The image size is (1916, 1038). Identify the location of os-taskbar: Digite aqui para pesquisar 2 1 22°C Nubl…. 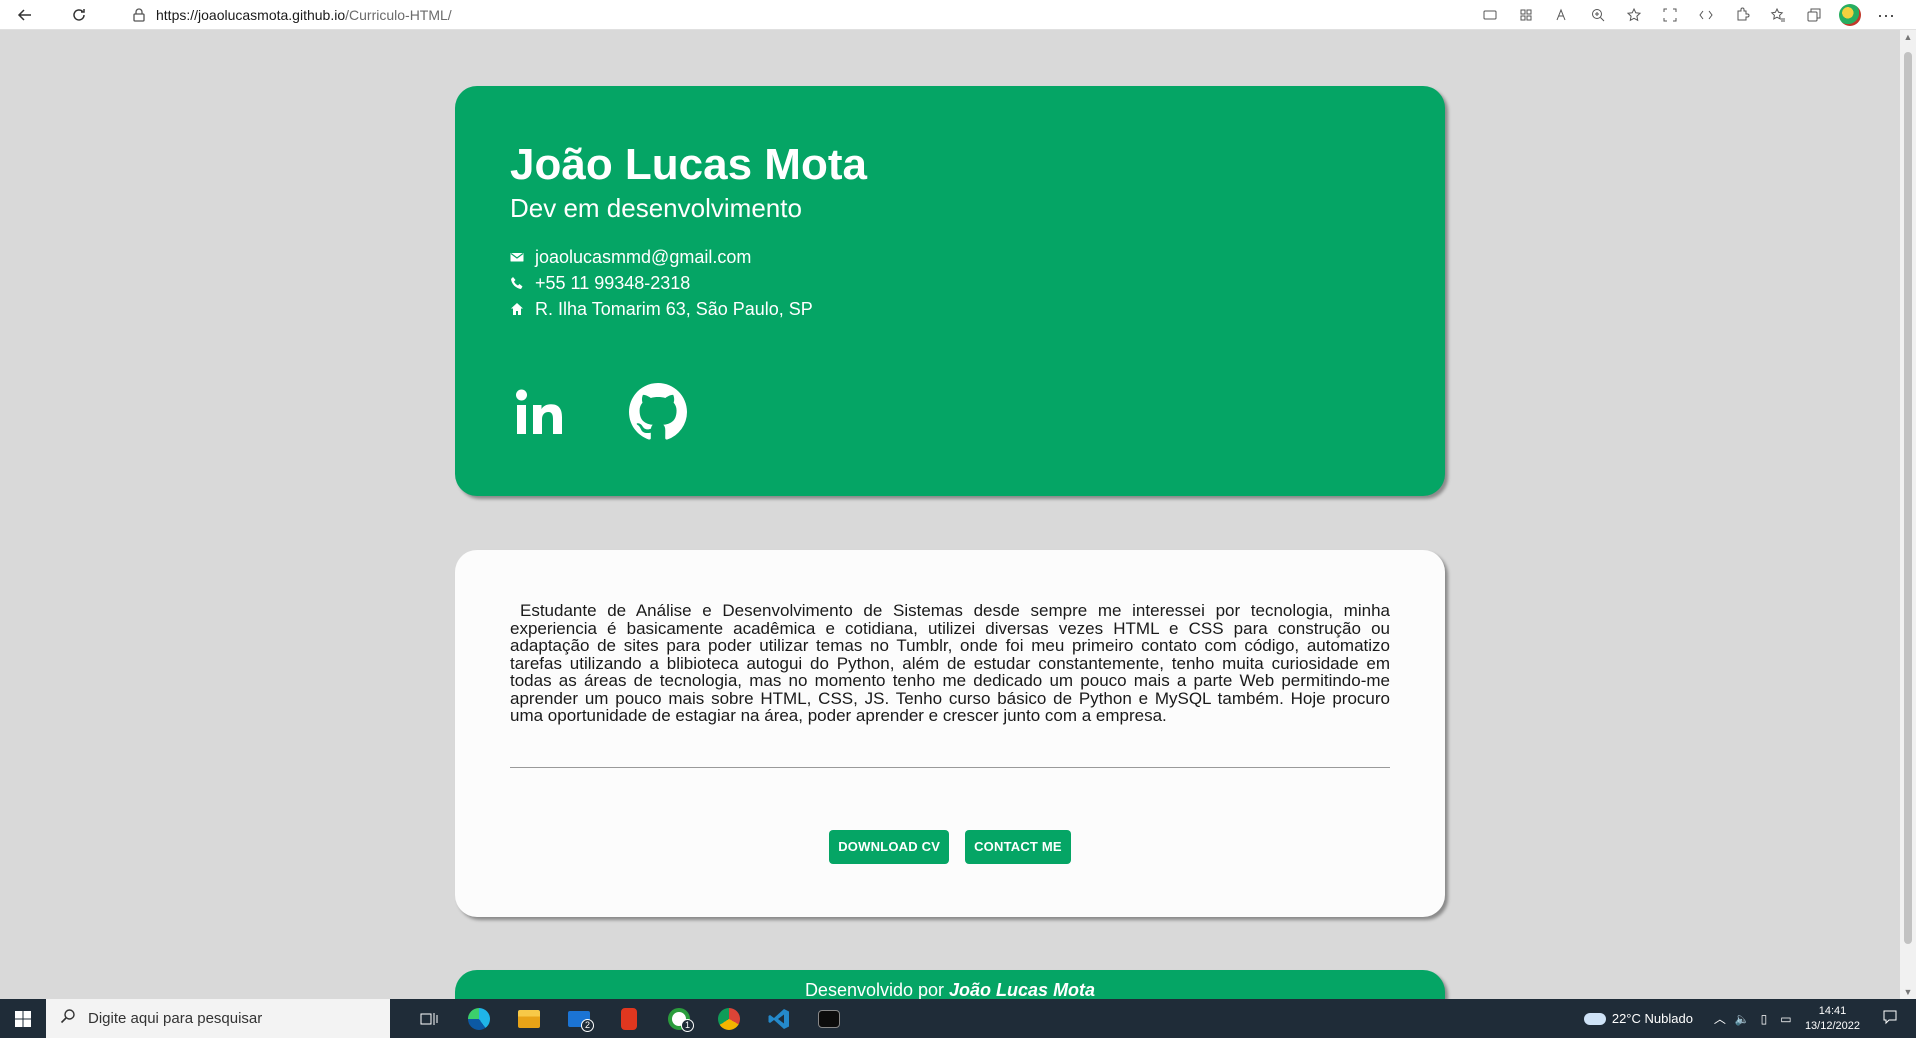
(958, 1018).